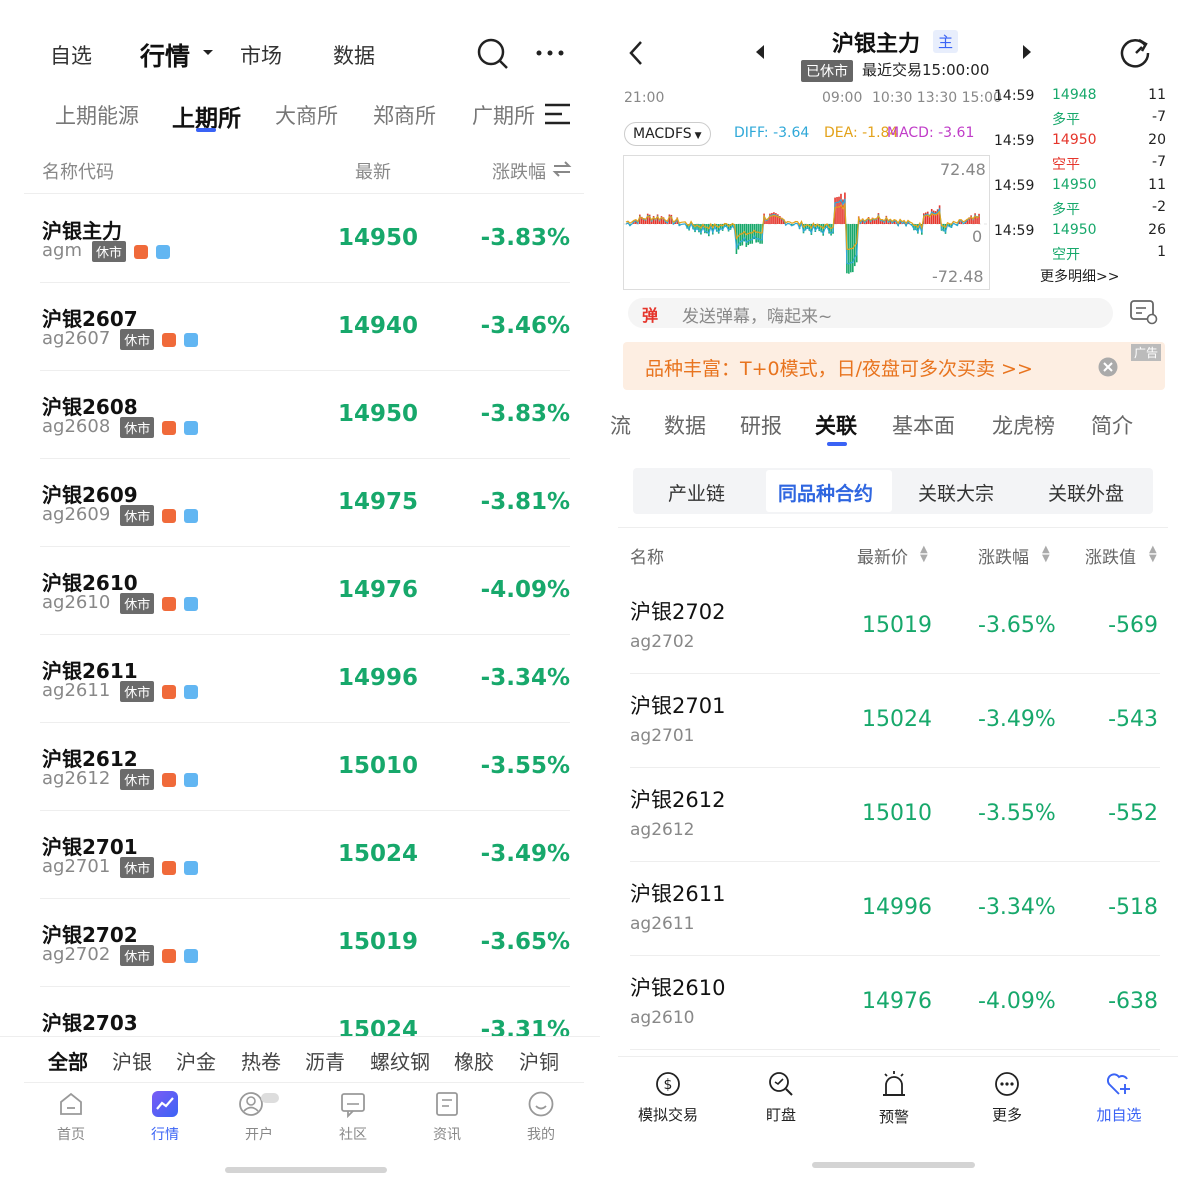 The height and width of the screenshot is (1200, 1200). I want to click on tab-intro: 简介, so click(1112, 425).